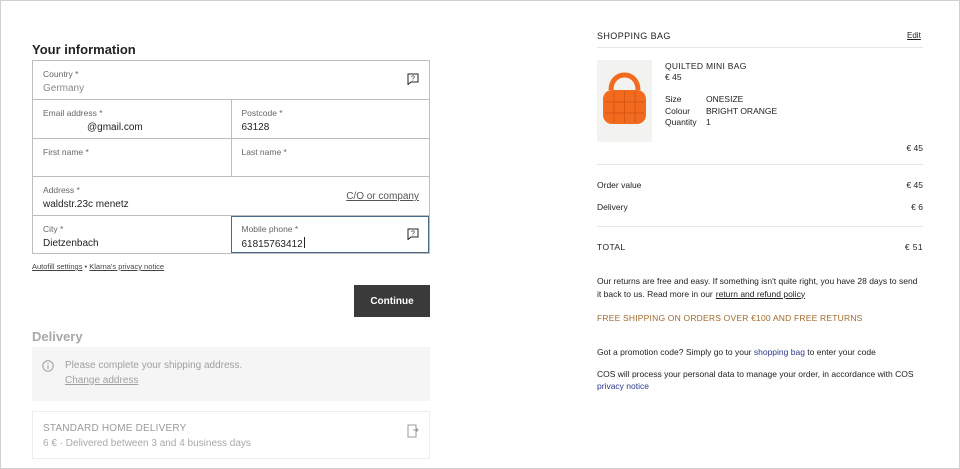 This screenshot has height=469, width=960. Describe the element at coordinates (66, 151) in the screenshot. I see `first-name-label: First name *` at that location.